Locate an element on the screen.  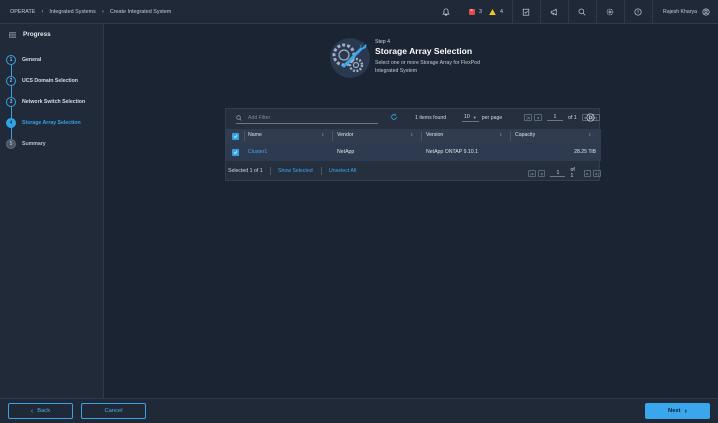
settings-button is located at coordinates (609, 12).